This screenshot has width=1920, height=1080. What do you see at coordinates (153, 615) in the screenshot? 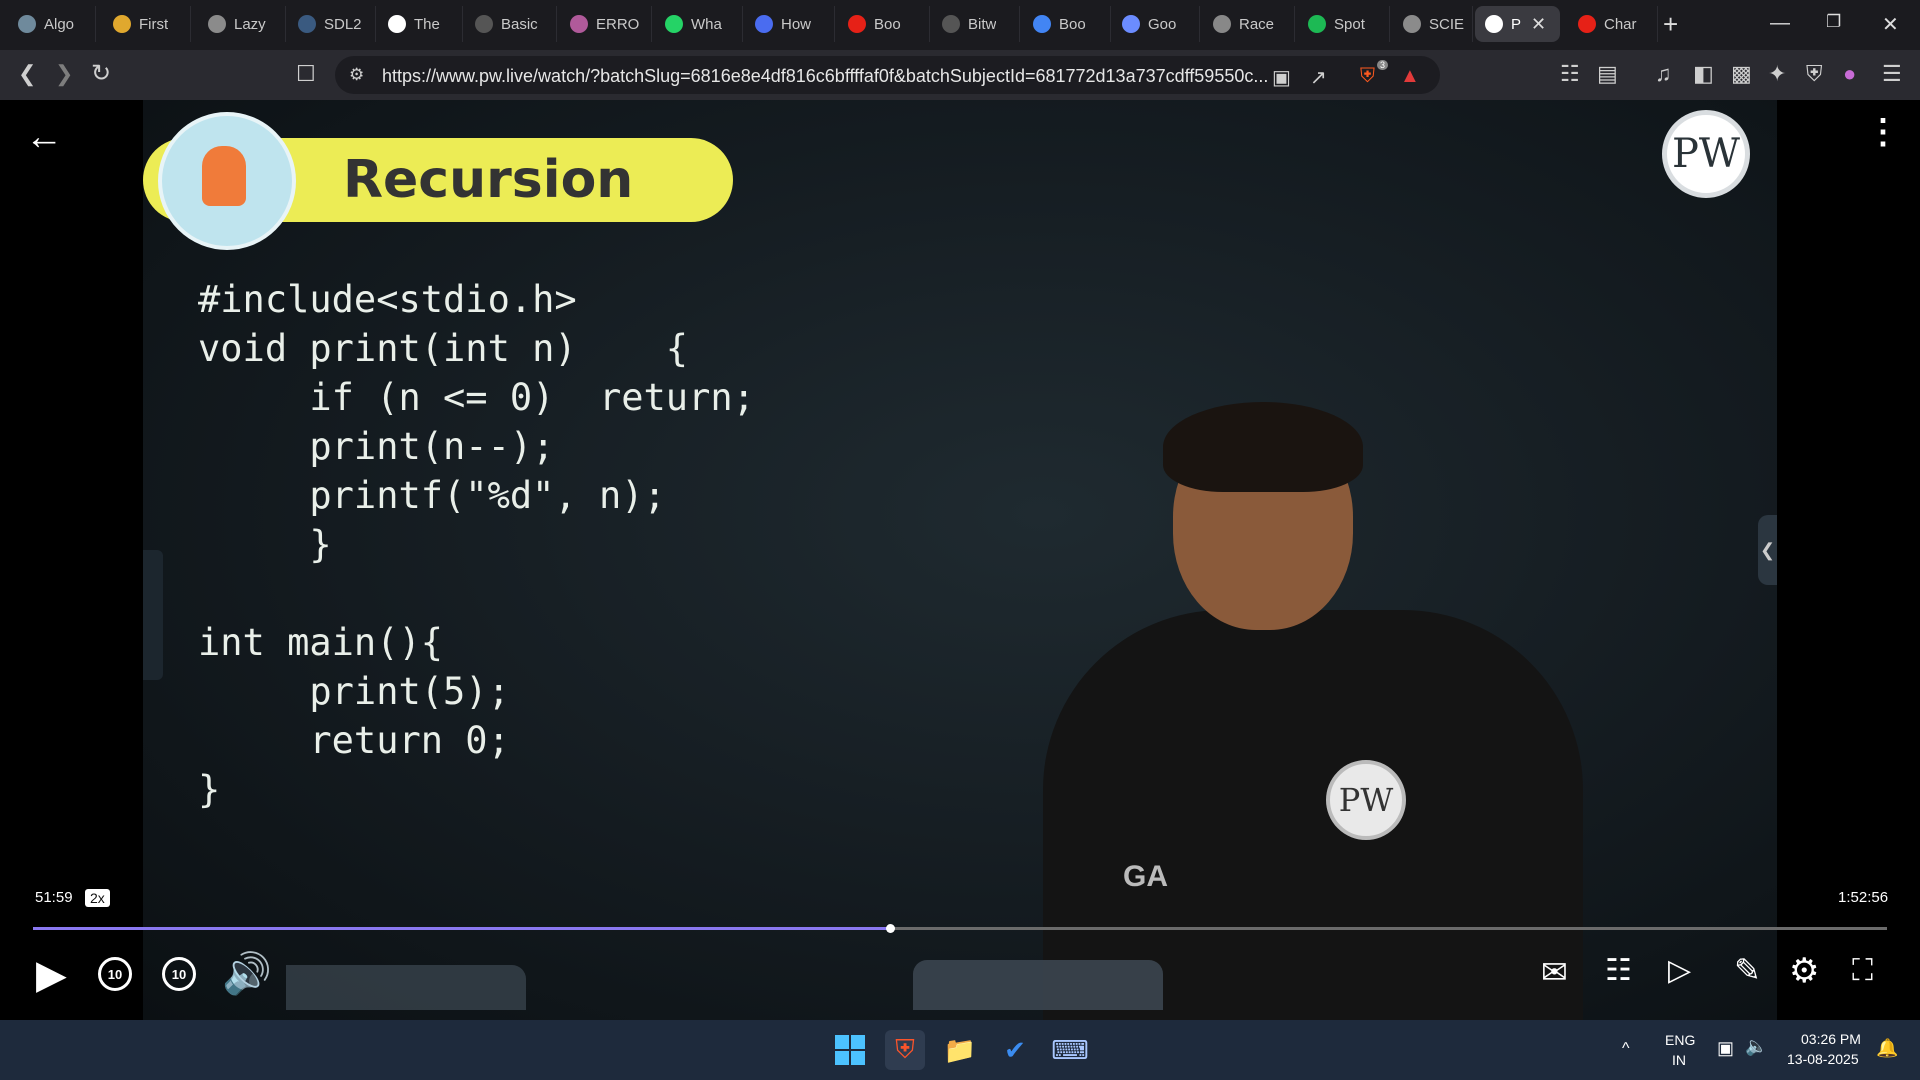
I see `left-panel-handle` at bounding box center [153, 615].